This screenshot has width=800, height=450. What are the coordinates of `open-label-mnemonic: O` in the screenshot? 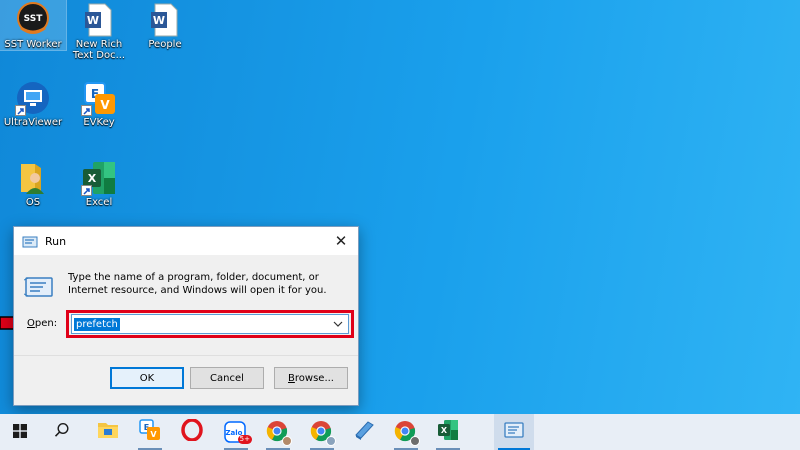 It's located at (31, 323).